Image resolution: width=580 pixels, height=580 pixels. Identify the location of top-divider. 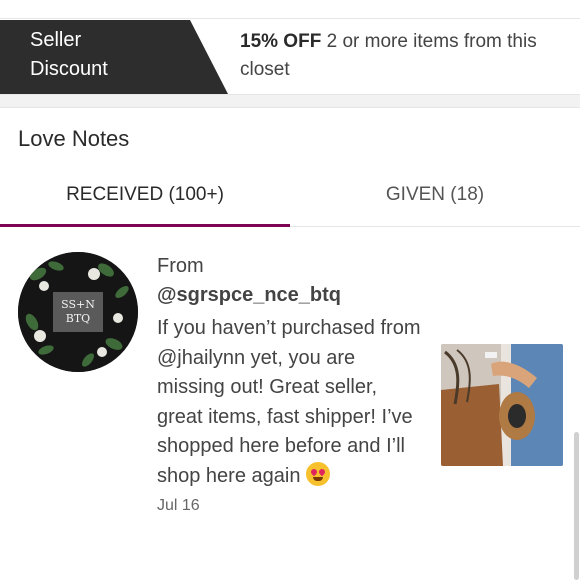
(290, 9).